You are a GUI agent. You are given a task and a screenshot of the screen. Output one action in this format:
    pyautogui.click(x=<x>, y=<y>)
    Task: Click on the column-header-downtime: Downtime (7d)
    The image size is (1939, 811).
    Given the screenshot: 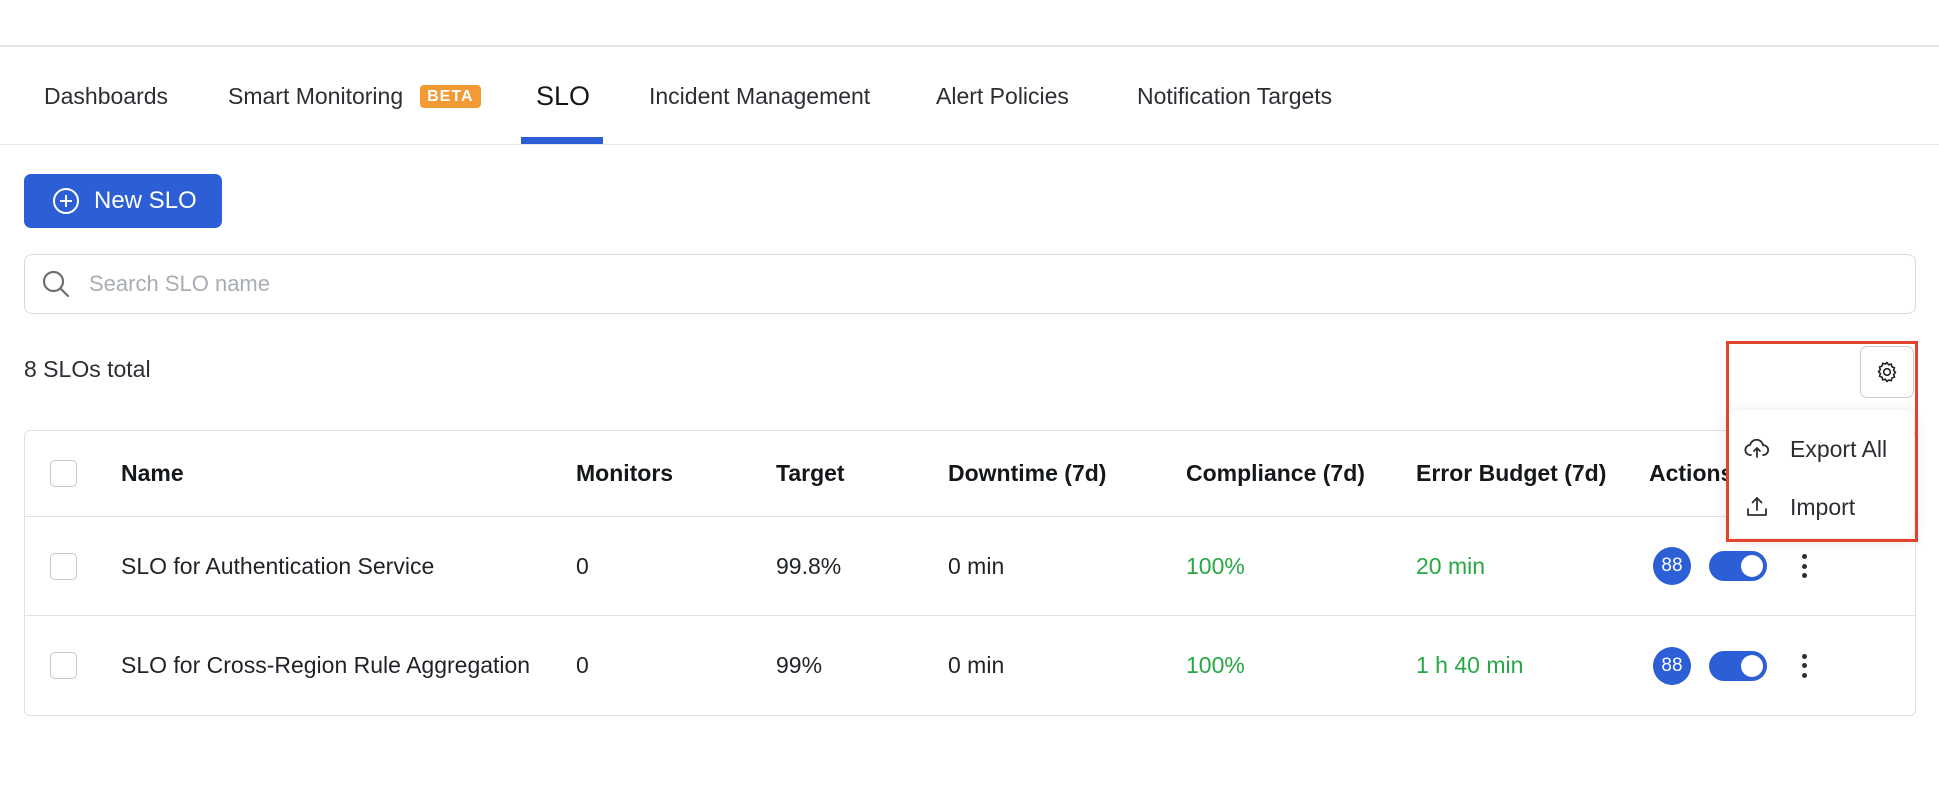 What is the action you would take?
    pyautogui.click(x=1027, y=473)
    